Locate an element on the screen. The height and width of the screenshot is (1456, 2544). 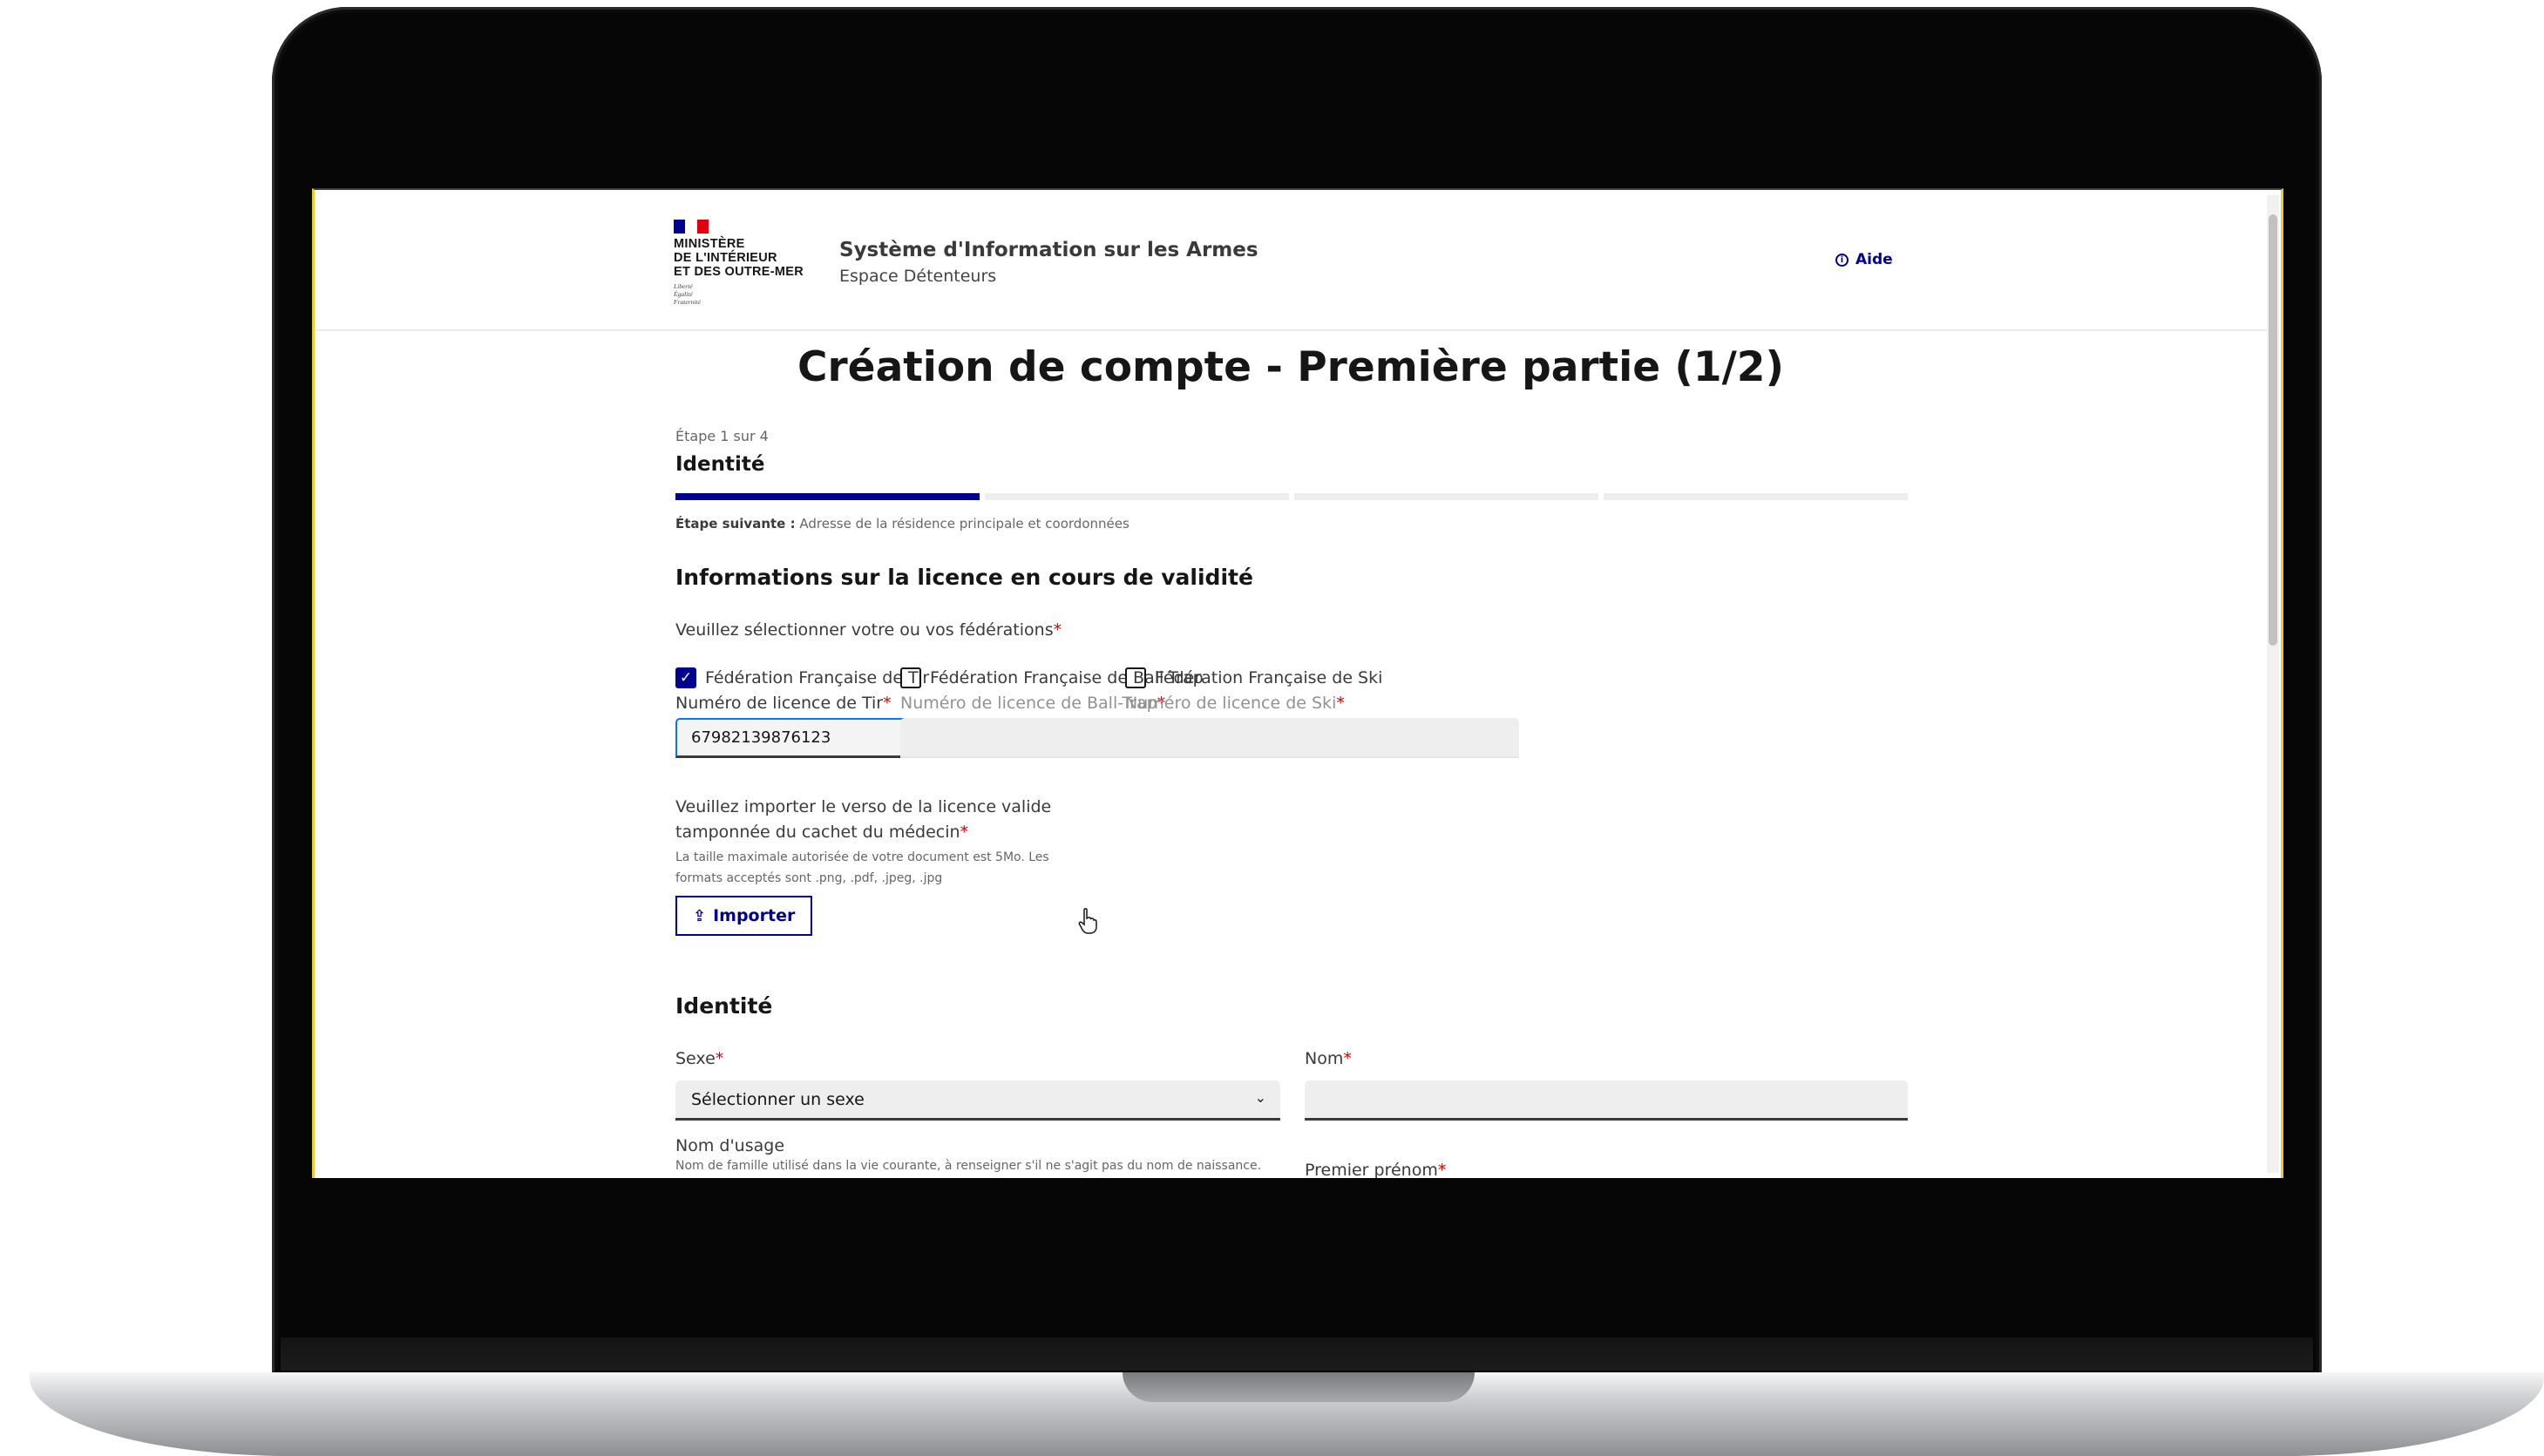
licence-ski-label: Numéro de licence de Ski* is located at coordinates (1322, 703).